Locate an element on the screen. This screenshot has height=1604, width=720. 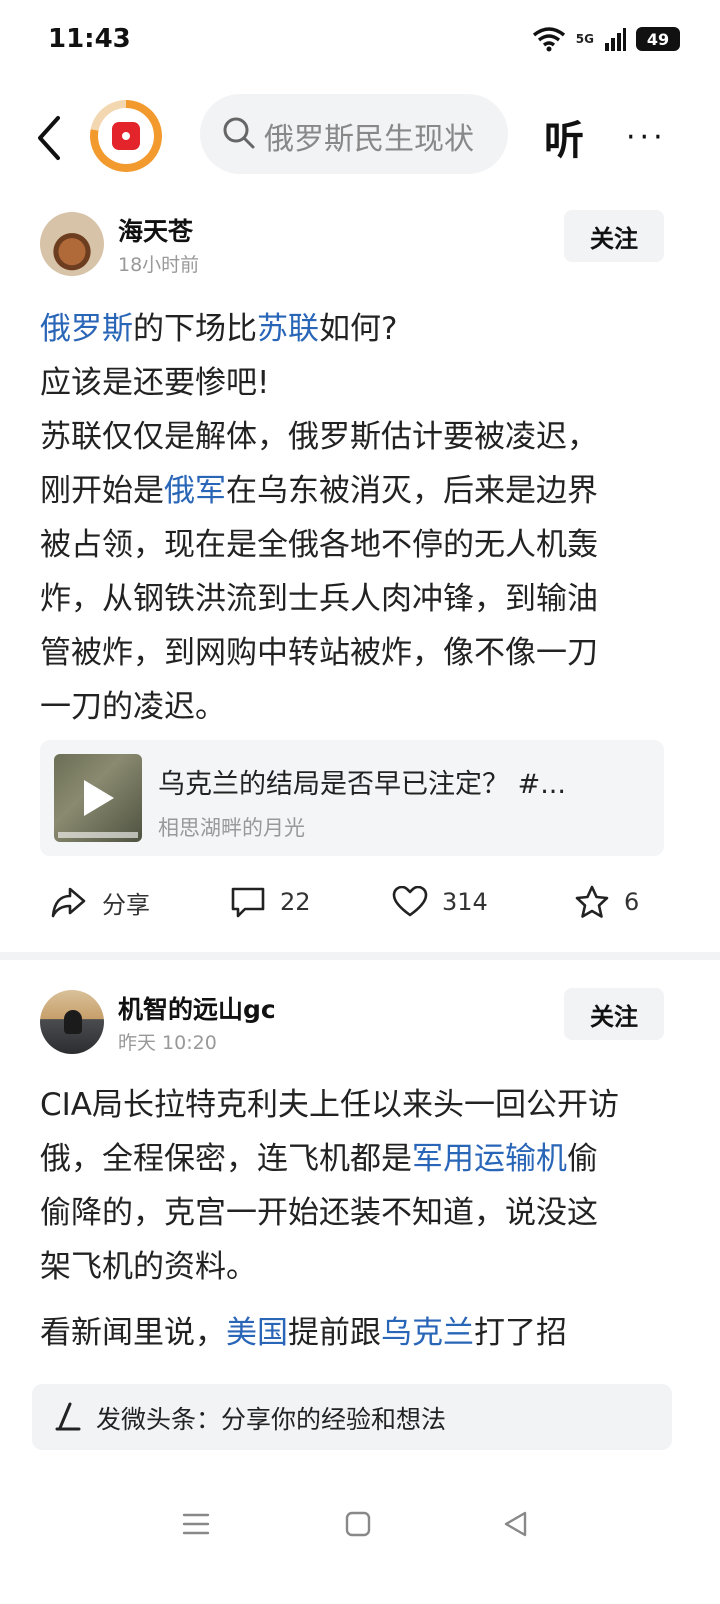
status-bar: 11:43 5G 49 is located at coordinates (360, 42).